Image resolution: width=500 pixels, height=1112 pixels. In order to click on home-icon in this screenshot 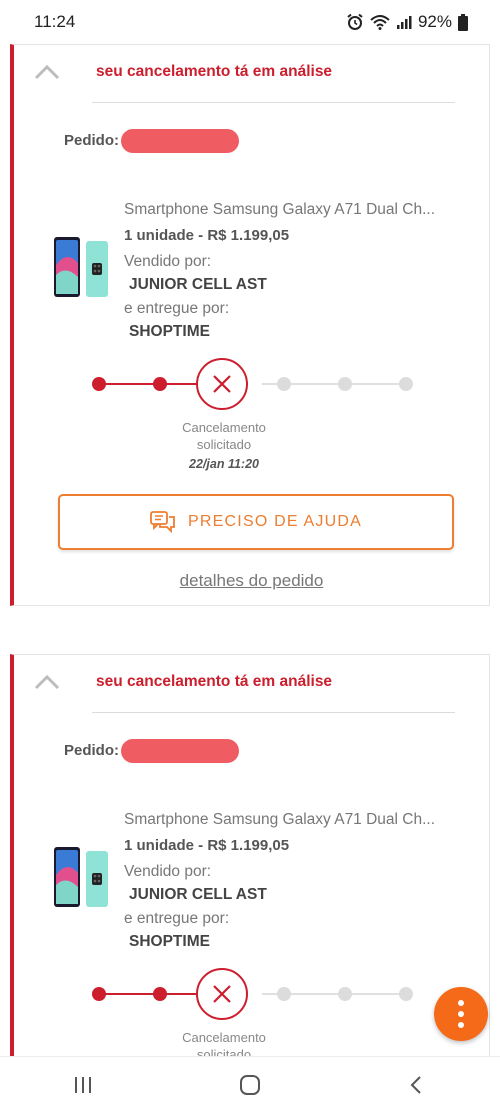, I will do `click(250, 1085)`.